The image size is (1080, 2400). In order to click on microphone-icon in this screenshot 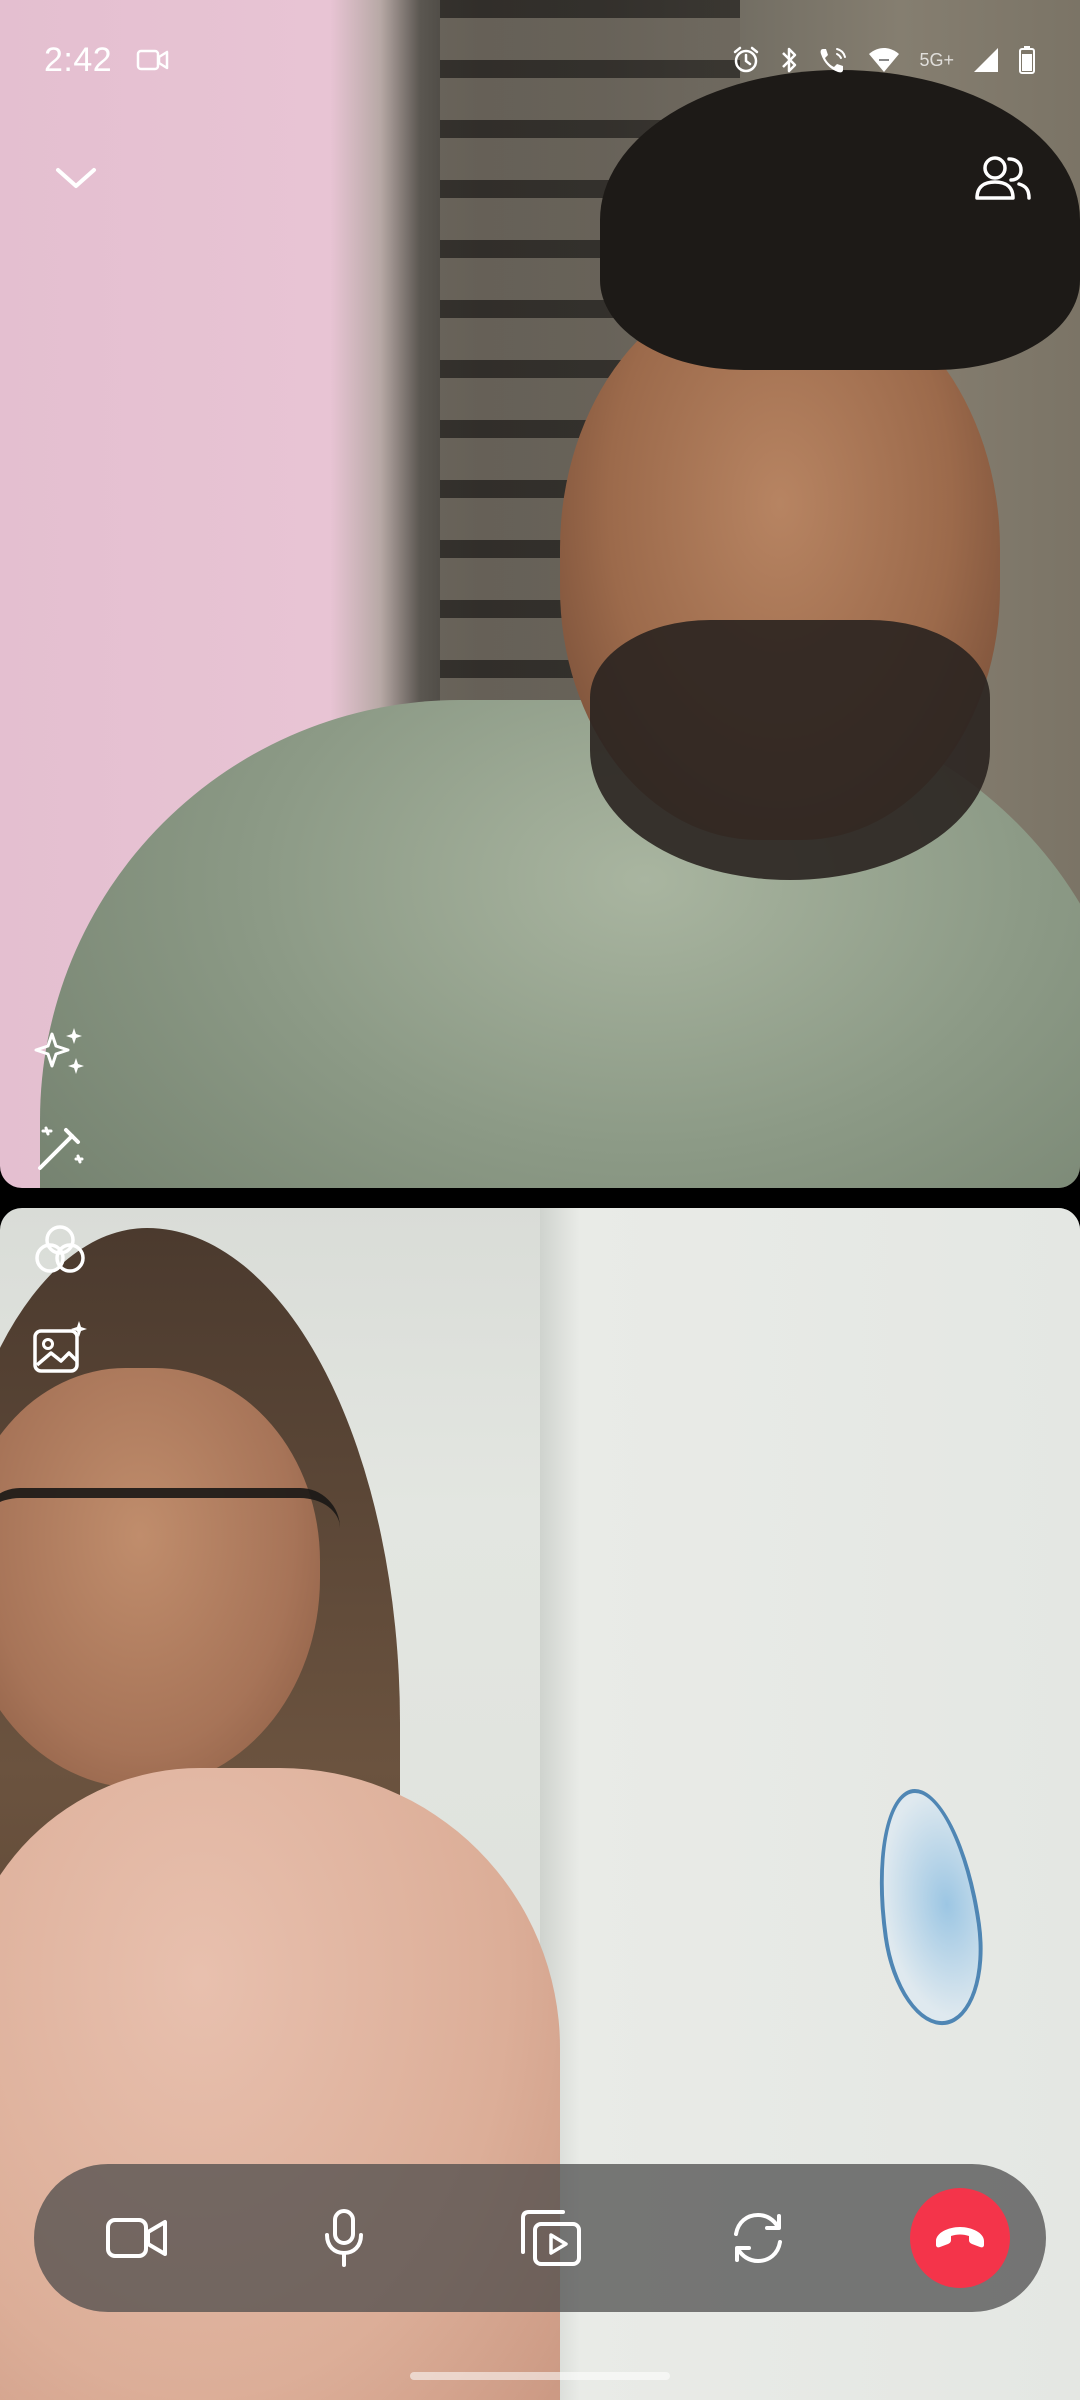, I will do `click(344, 2238)`.